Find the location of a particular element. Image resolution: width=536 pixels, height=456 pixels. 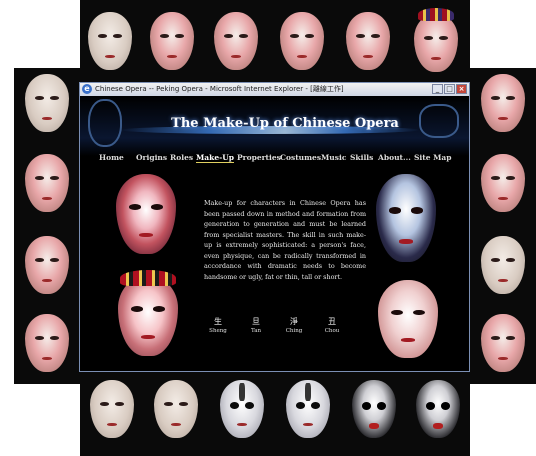

role-label: Sheng is located at coordinates (218, 331).